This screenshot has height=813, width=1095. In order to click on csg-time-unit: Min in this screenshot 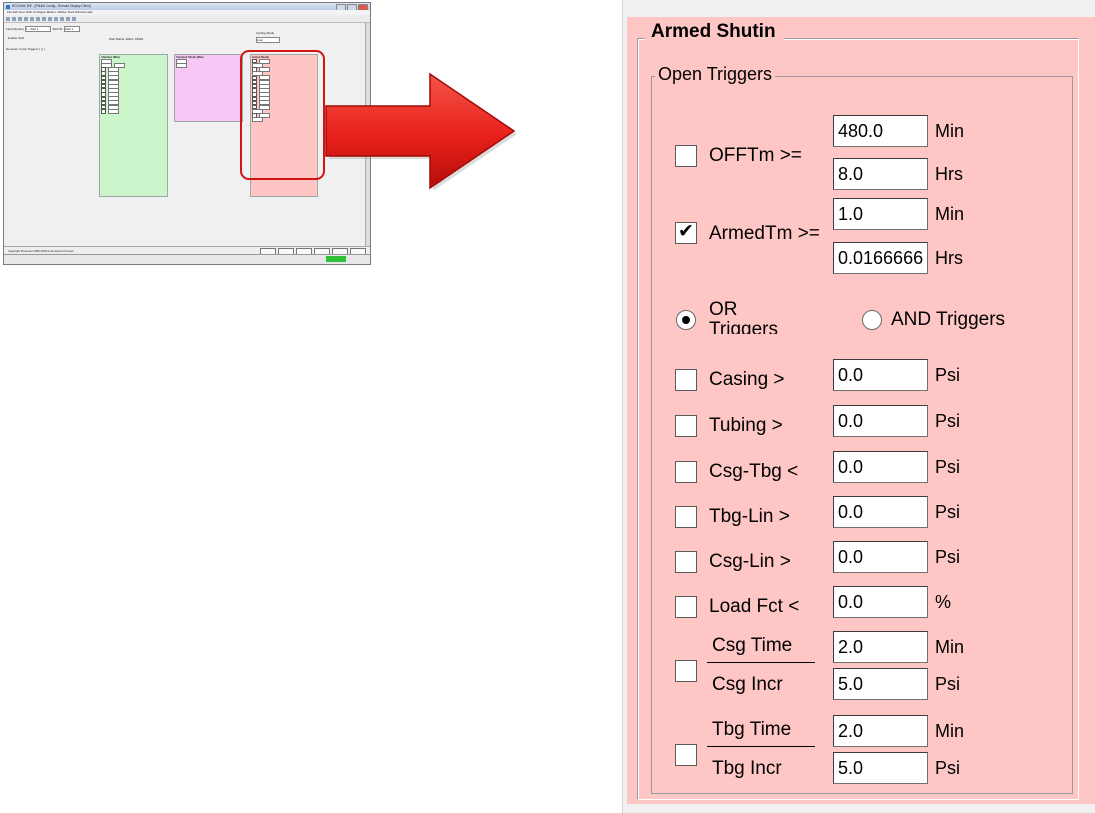, I will do `click(950, 647)`.